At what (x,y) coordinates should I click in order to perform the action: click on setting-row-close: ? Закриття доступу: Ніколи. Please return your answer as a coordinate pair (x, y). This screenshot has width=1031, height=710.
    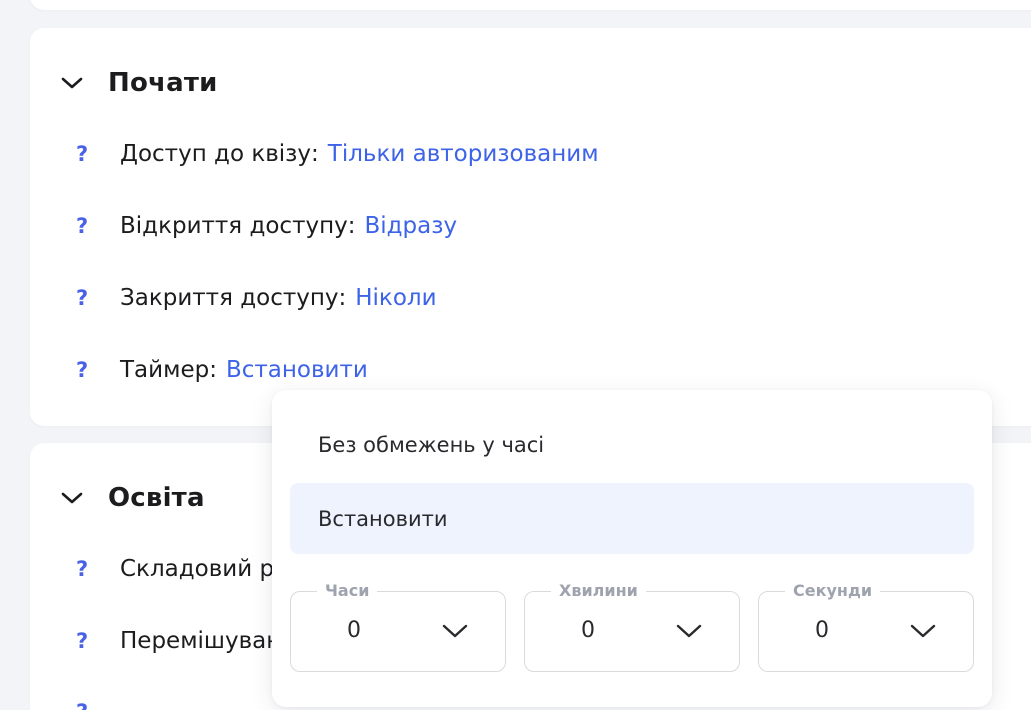
    Looking at the image, I should click on (256, 298).